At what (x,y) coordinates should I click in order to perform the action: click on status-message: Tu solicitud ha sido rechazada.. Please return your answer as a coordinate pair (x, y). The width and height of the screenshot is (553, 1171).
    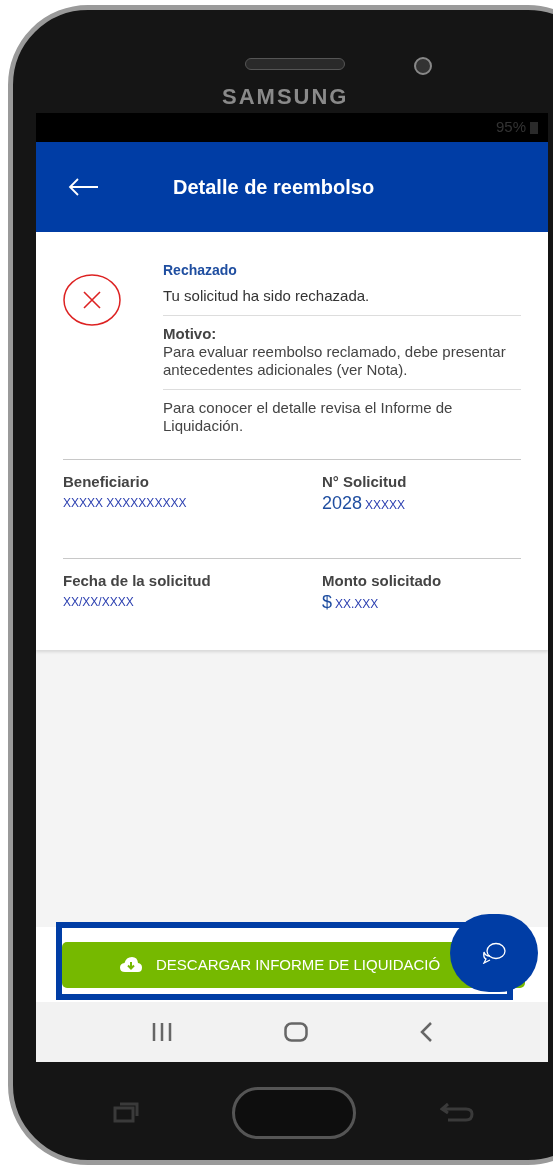
    Looking at the image, I should click on (342, 301).